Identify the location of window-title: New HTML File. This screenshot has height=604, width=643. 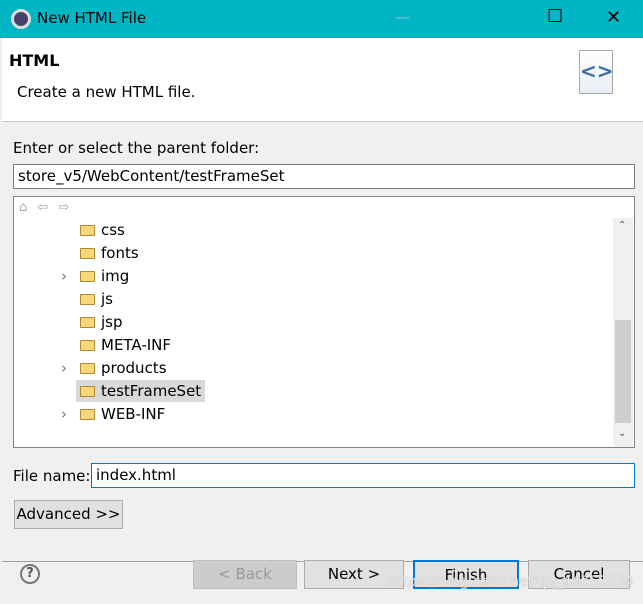
(92, 18).